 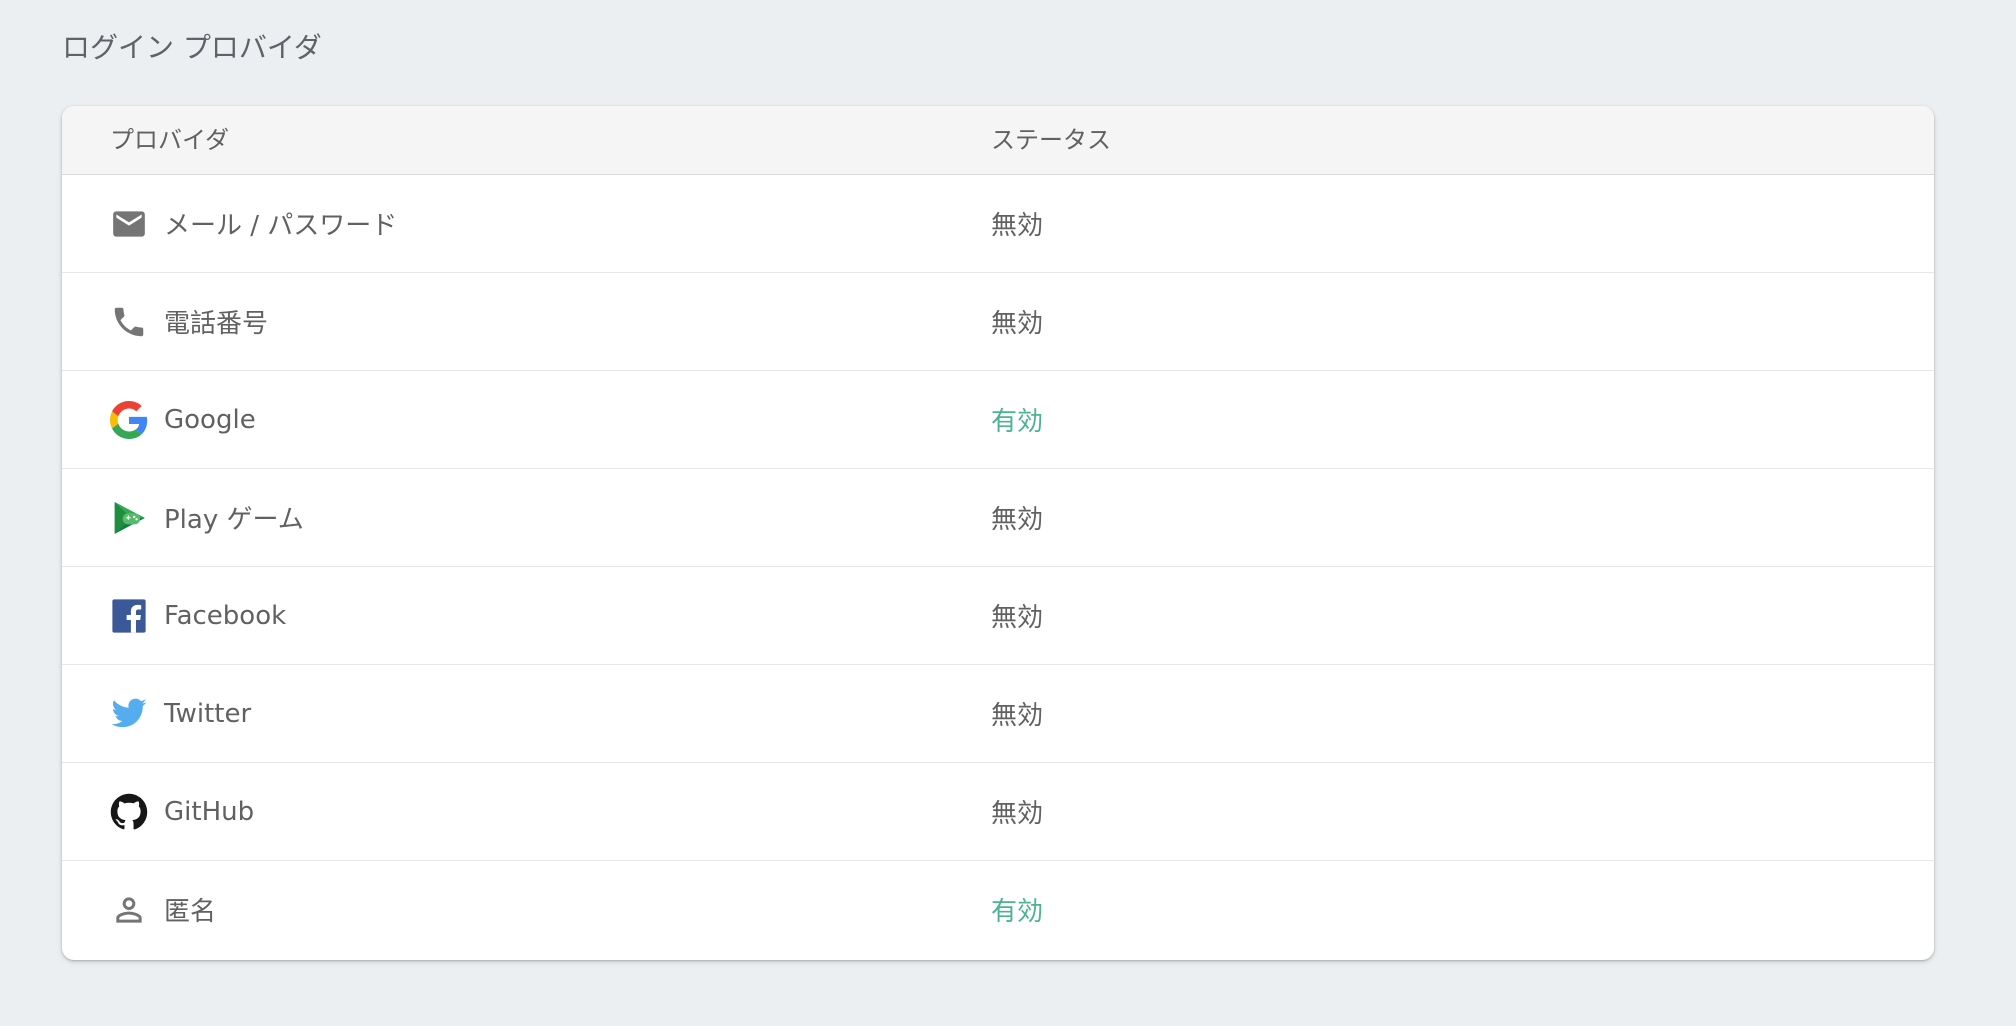 What do you see at coordinates (210, 419) in the screenshot?
I see `provider-name: Google` at bounding box center [210, 419].